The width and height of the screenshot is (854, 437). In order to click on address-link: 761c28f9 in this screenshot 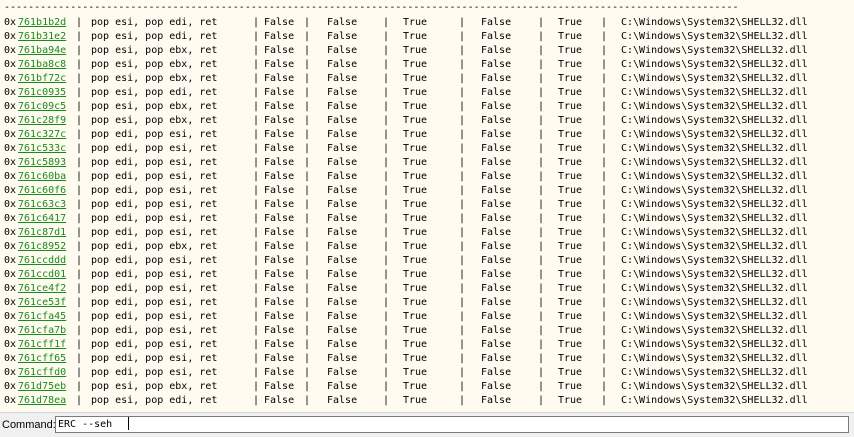, I will do `click(42, 121)`.